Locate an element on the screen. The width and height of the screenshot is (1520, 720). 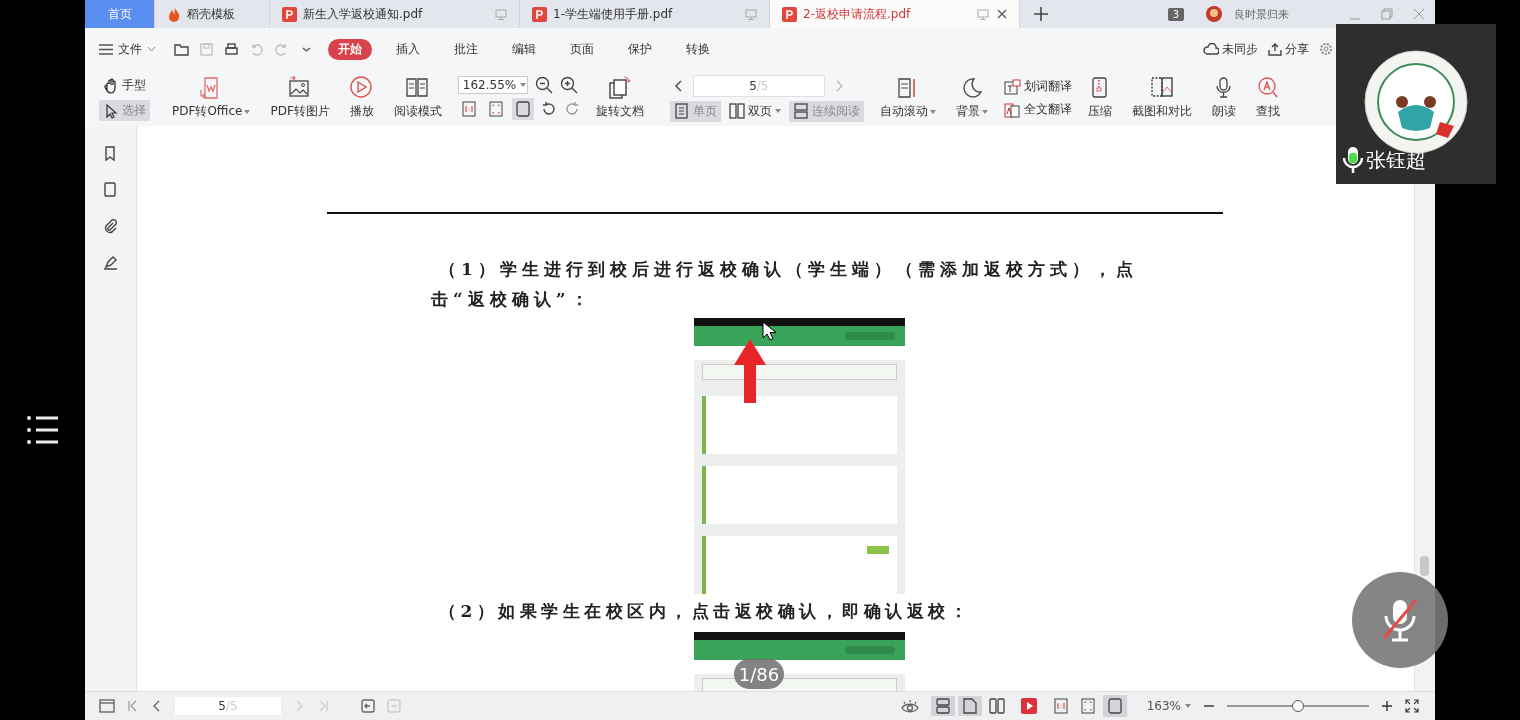
tool-button: 朗读 is located at coordinates (1223, 98).